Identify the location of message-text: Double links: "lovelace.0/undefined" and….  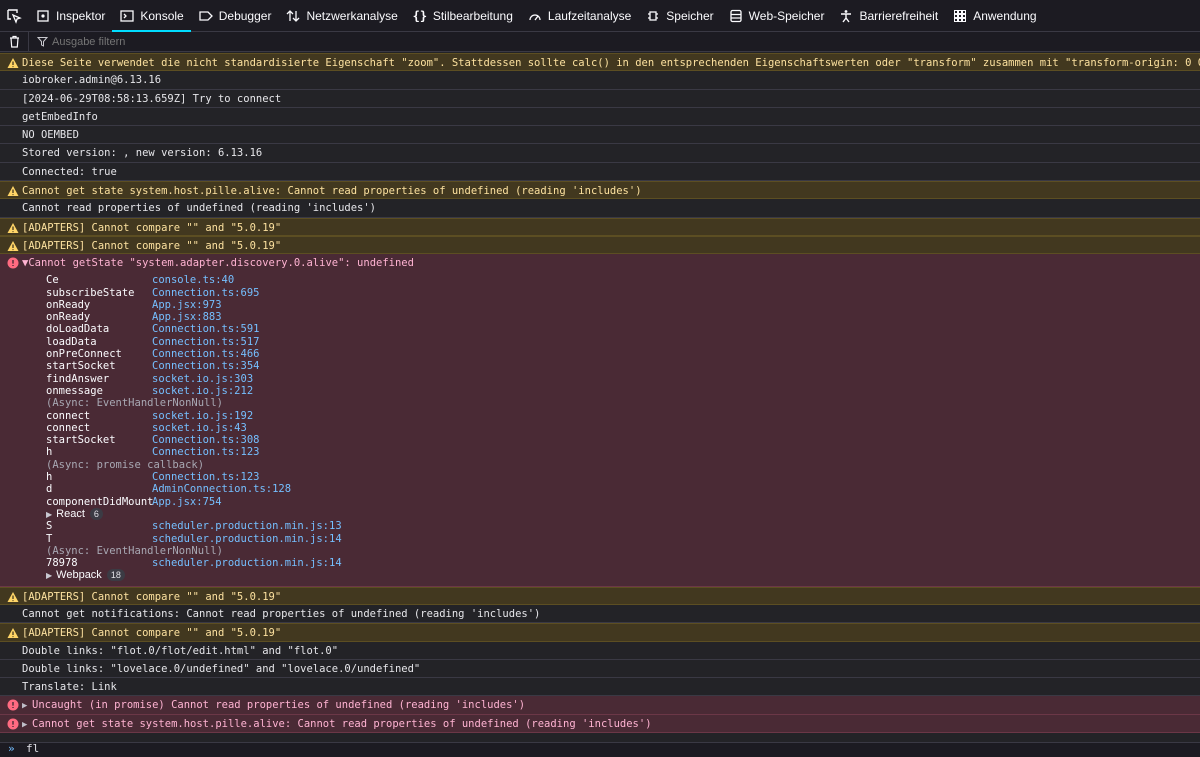
(221, 668).